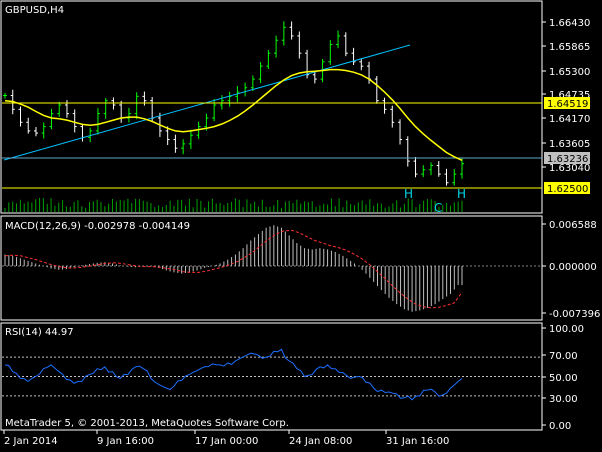  I want to click on rsi-axis: 100.00 70.00 50.00 30.00 0.00, so click(563, 378).